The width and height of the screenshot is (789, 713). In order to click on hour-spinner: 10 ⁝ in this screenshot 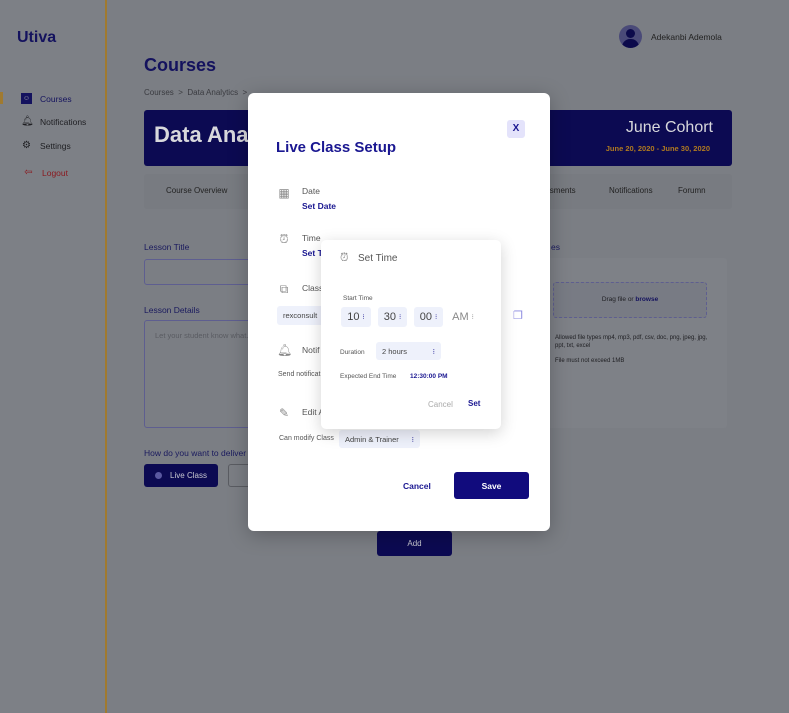, I will do `click(356, 317)`.